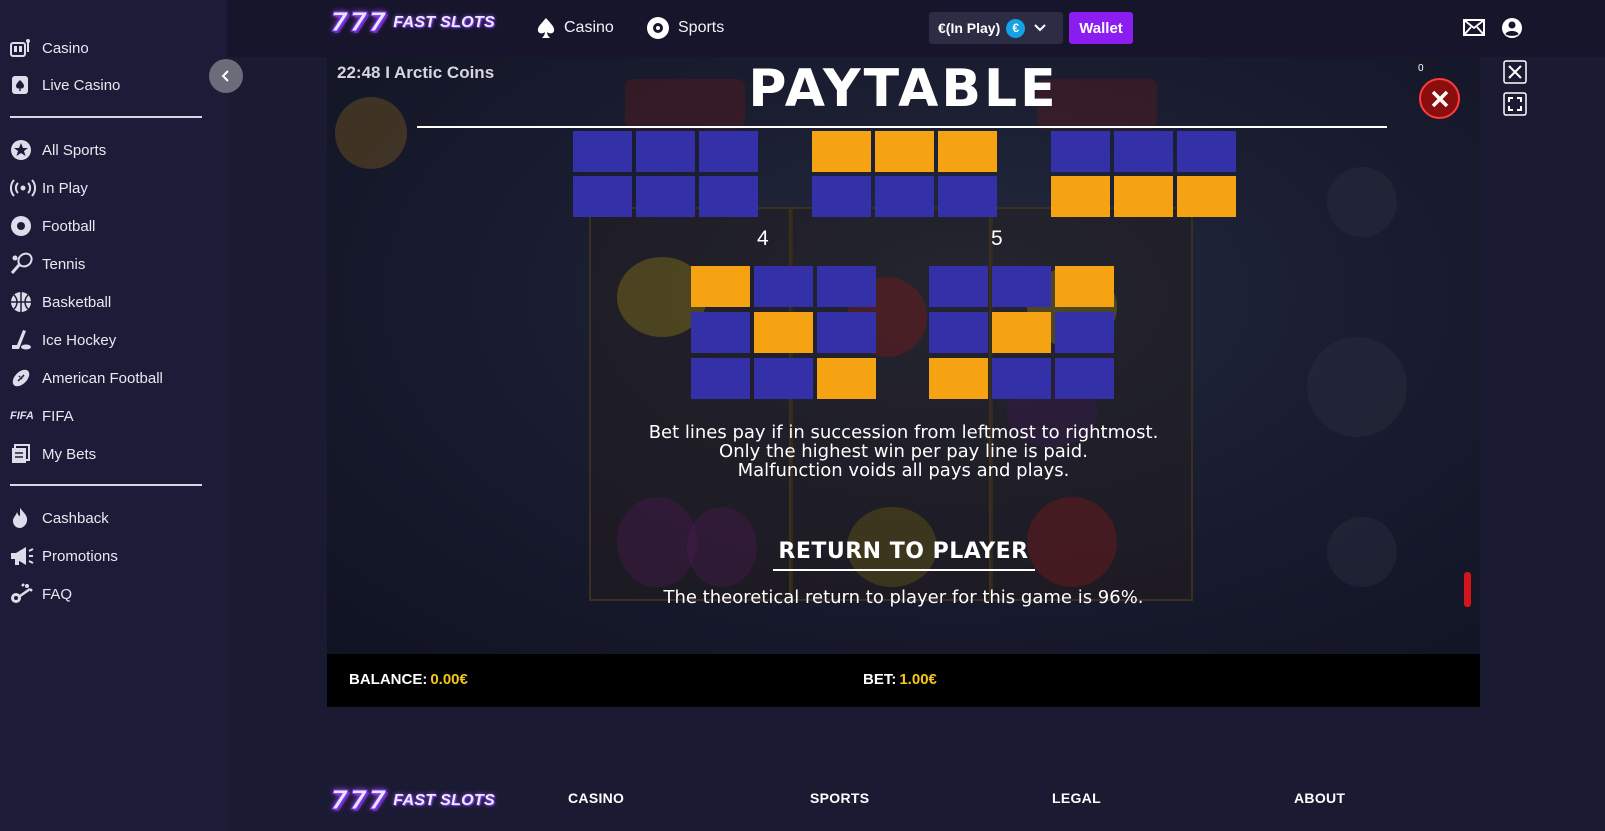  What do you see at coordinates (226, 76) in the screenshot?
I see `sidebar-collapse-button` at bounding box center [226, 76].